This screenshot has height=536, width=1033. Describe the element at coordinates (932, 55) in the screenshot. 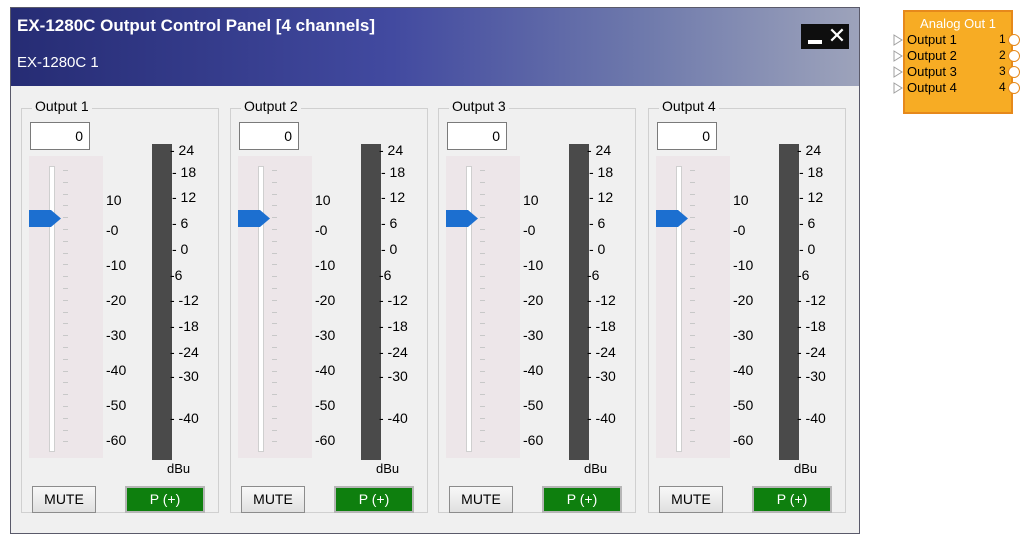

I see `block-port-label: Output 2` at that location.